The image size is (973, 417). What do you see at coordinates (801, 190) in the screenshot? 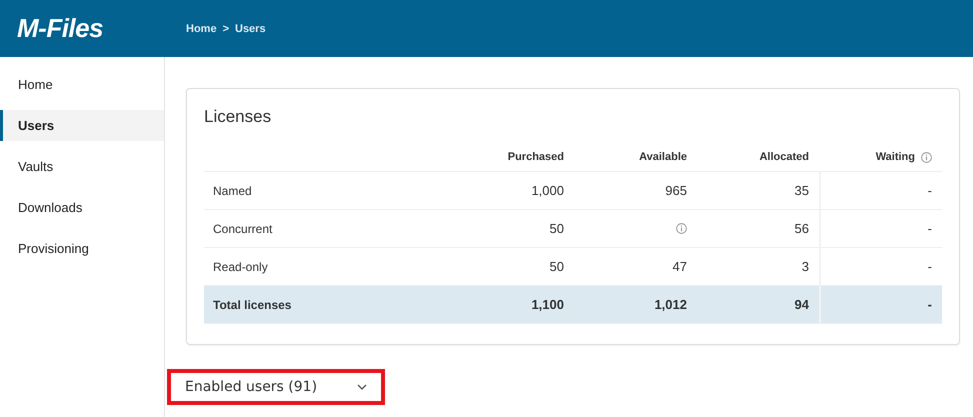
I see `table-cell: 35` at bounding box center [801, 190].